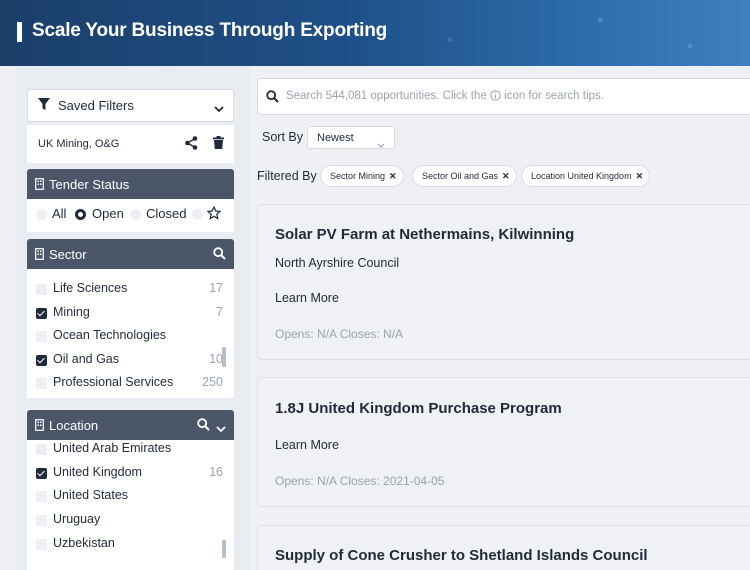 The height and width of the screenshot is (570, 750). I want to click on location-item-uzbekistan: Uzbekistan, so click(130, 545).